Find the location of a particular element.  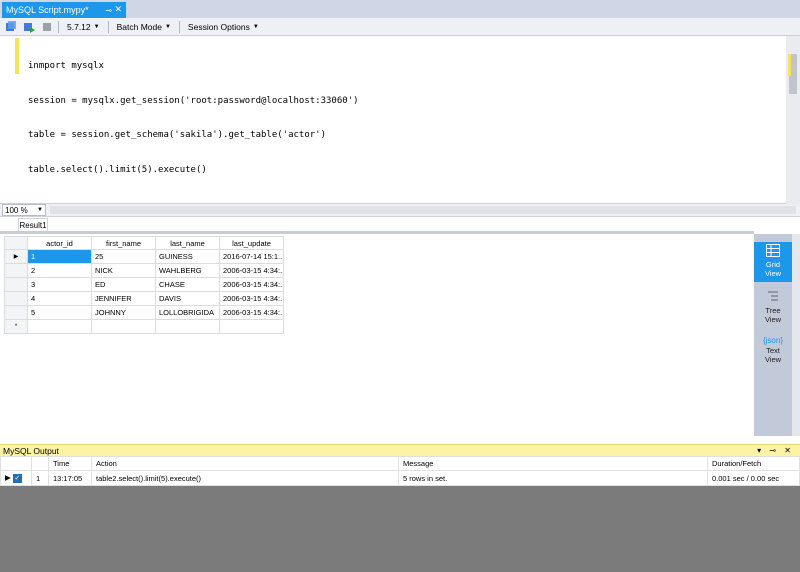

grid-cell: DAVIS is located at coordinates (187, 298).